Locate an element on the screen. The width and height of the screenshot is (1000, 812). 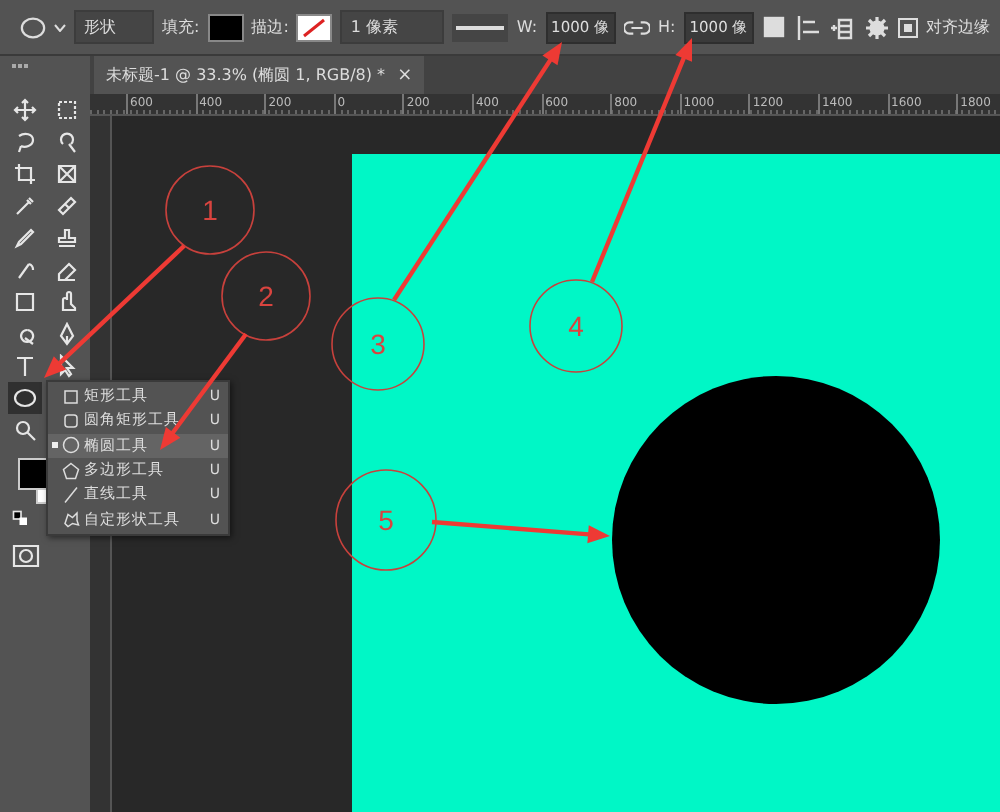
stamp-icon is located at coordinates (67, 238).